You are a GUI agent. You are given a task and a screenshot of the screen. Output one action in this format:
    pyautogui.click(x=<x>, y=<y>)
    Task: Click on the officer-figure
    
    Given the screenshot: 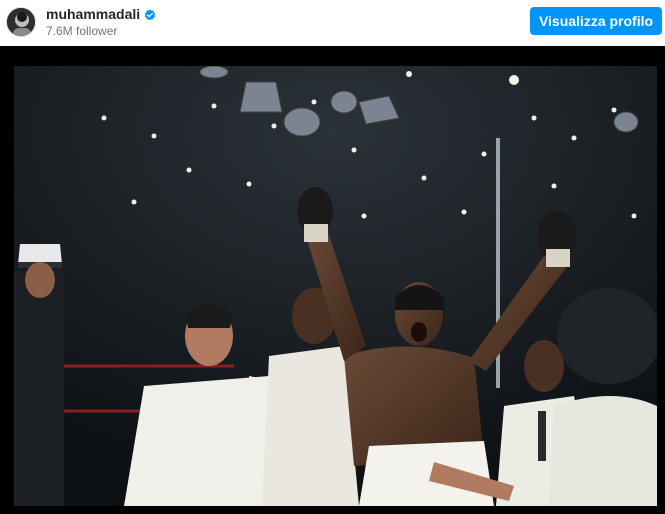 What is the action you would take?
    pyautogui.click(x=39, y=375)
    